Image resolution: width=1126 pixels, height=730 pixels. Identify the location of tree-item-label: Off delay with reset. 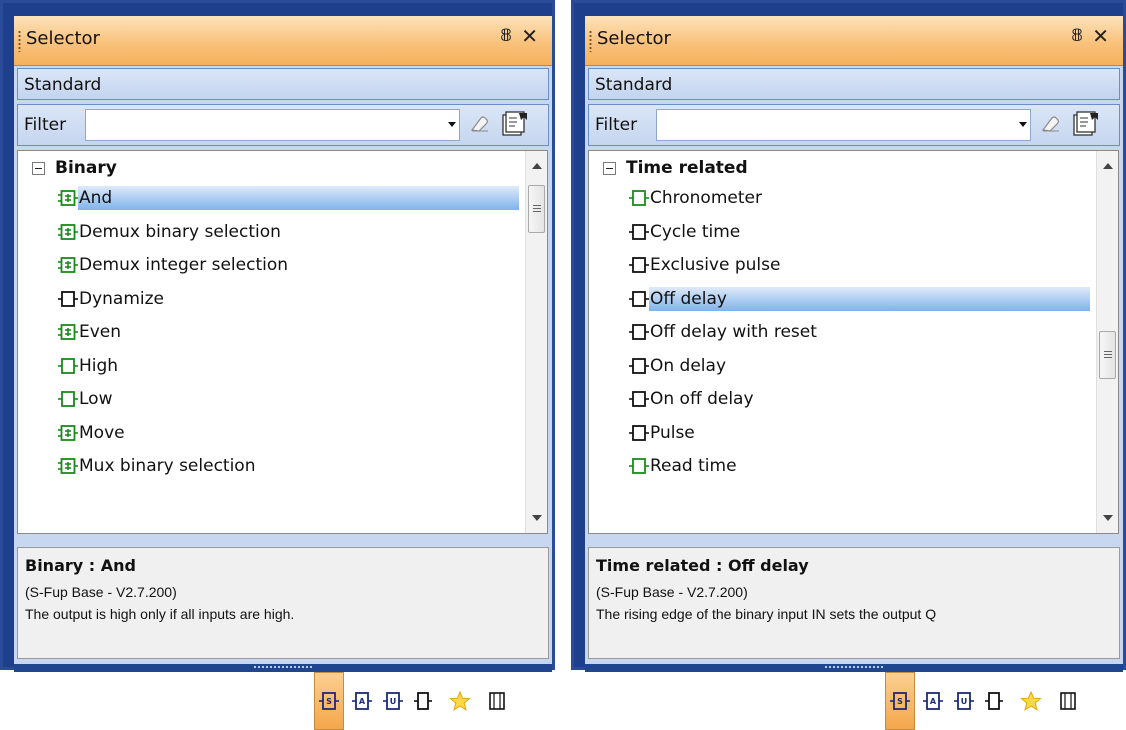
(733, 332).